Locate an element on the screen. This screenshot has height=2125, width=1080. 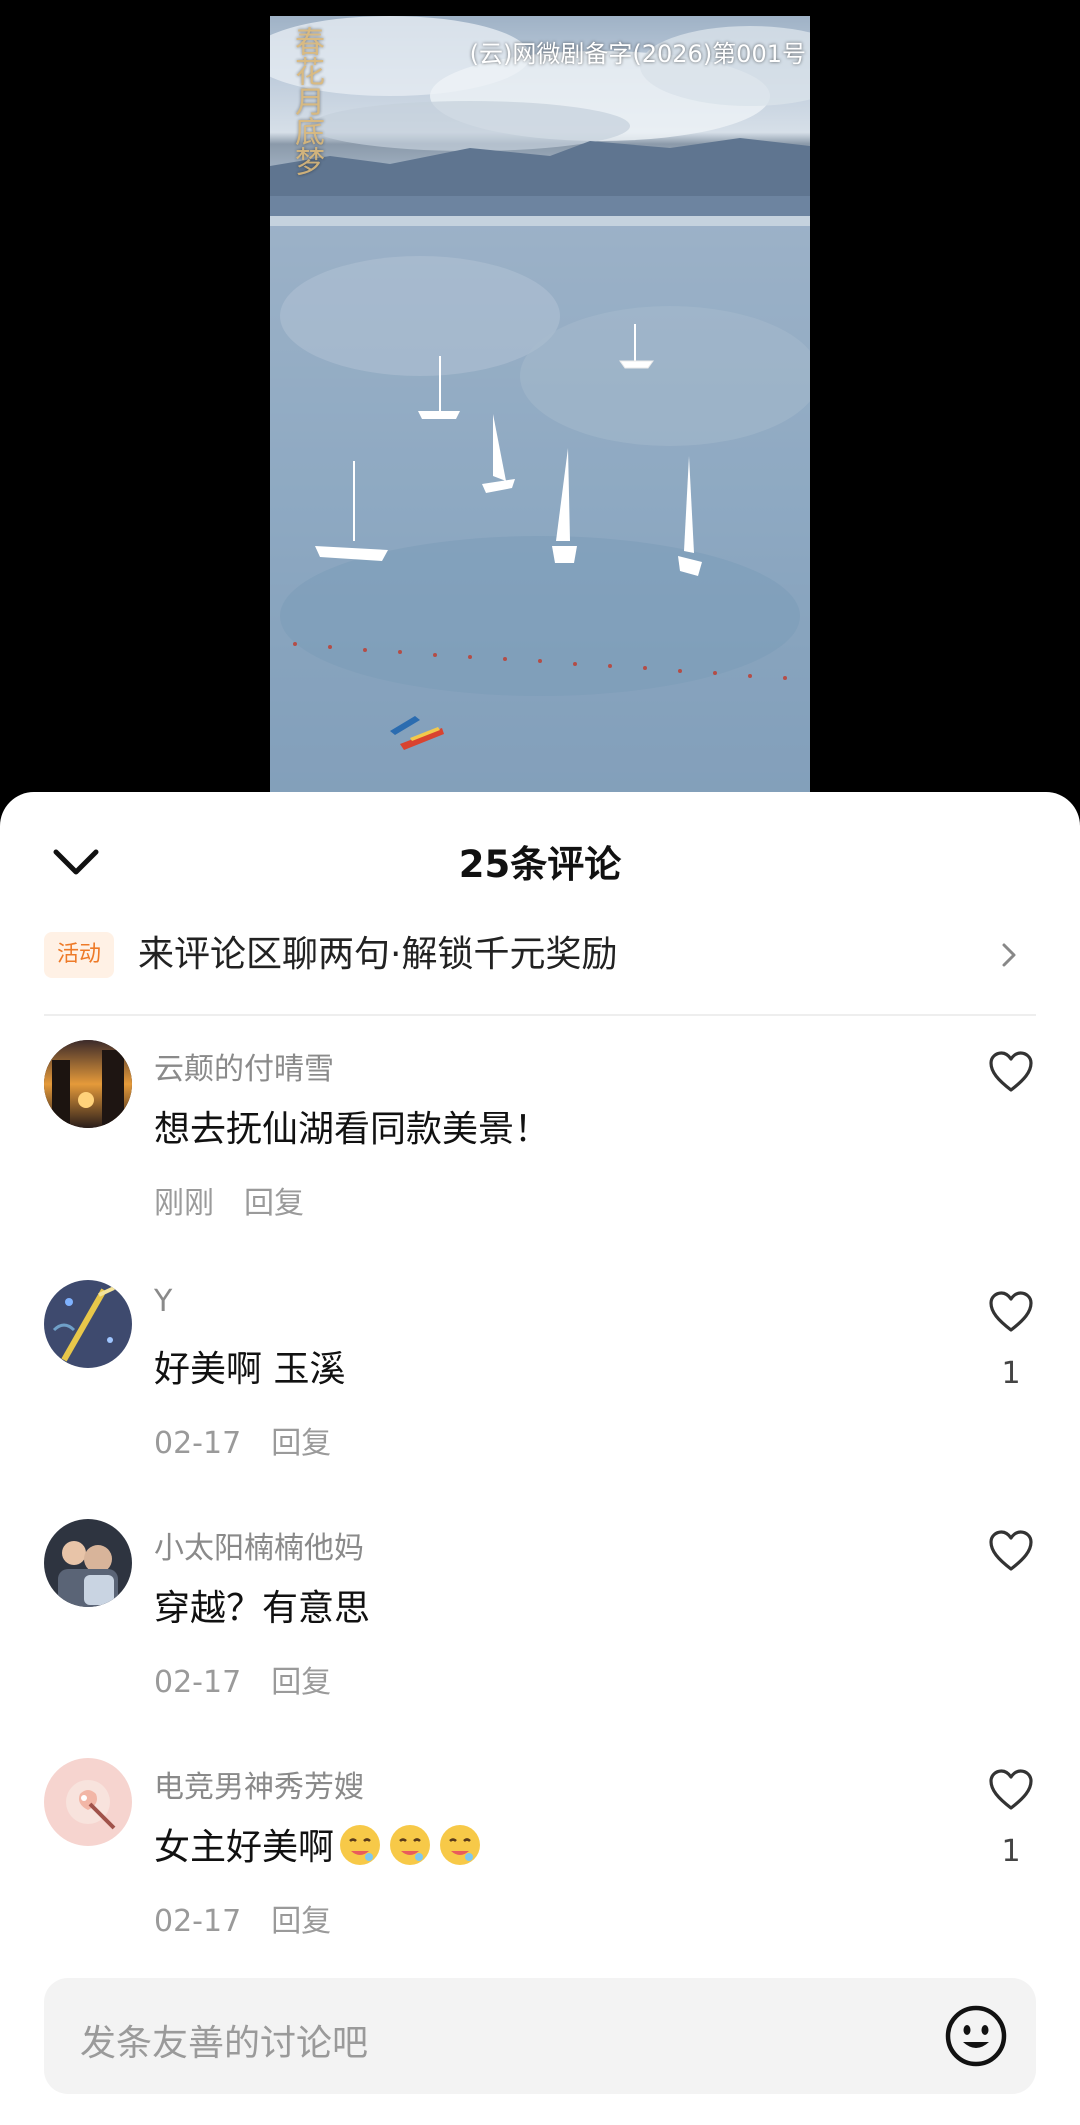
video-title-art: 春花月底梦 is located at coordinates (306, 101).